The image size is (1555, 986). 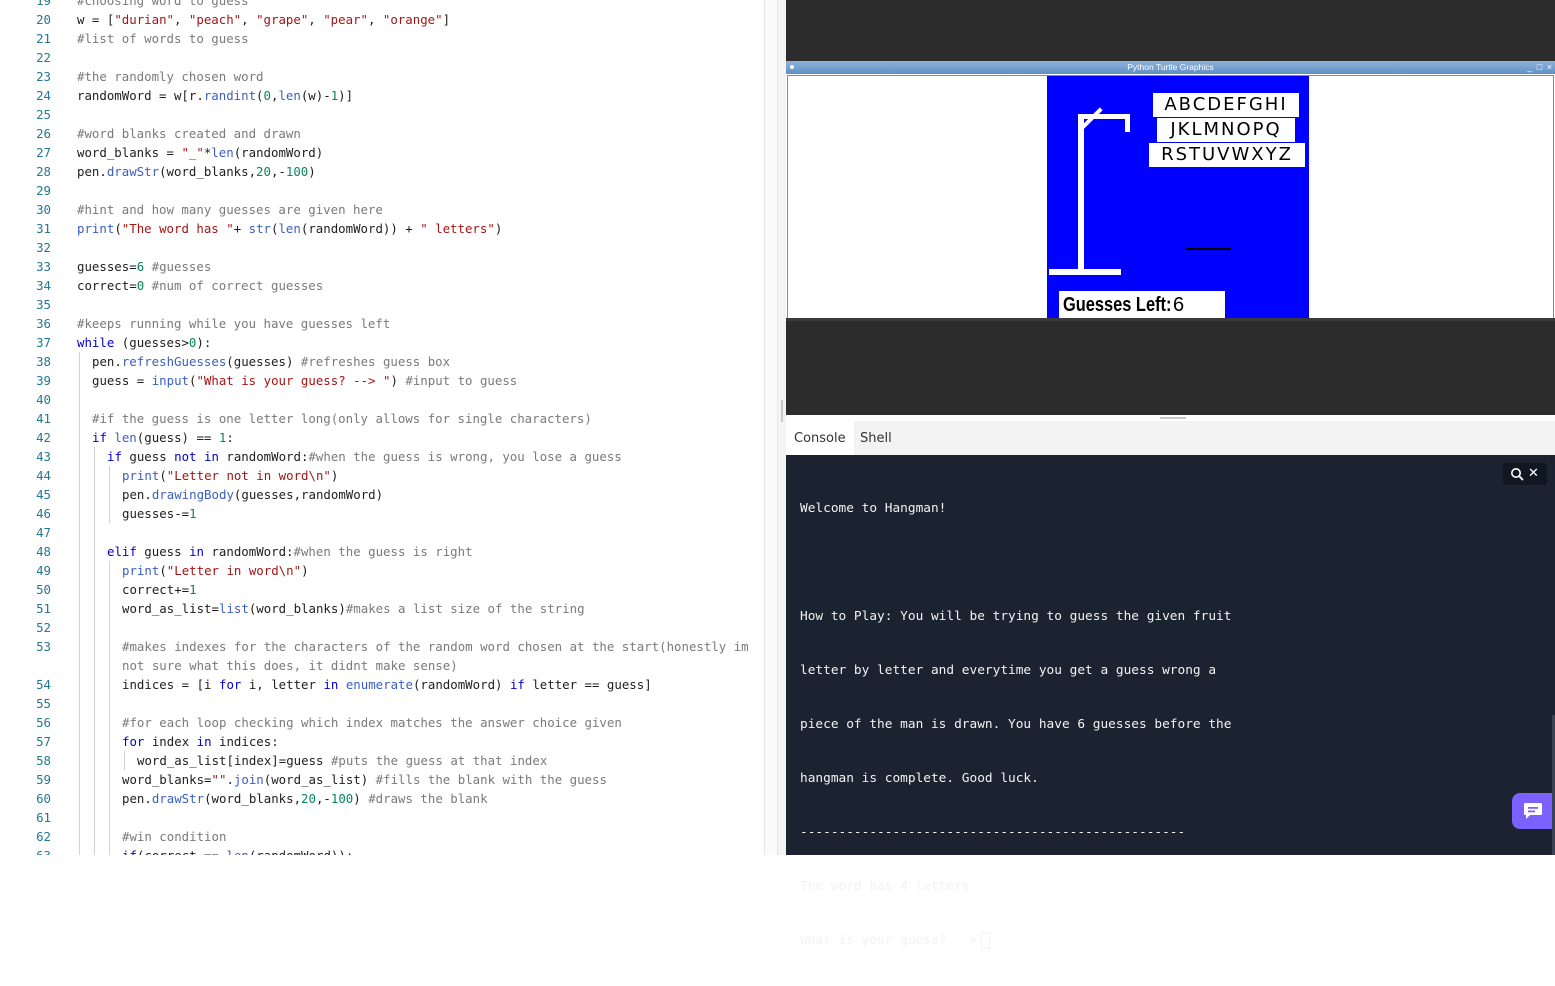 I want to click on code-line: 32, so click(x=382, y=247).